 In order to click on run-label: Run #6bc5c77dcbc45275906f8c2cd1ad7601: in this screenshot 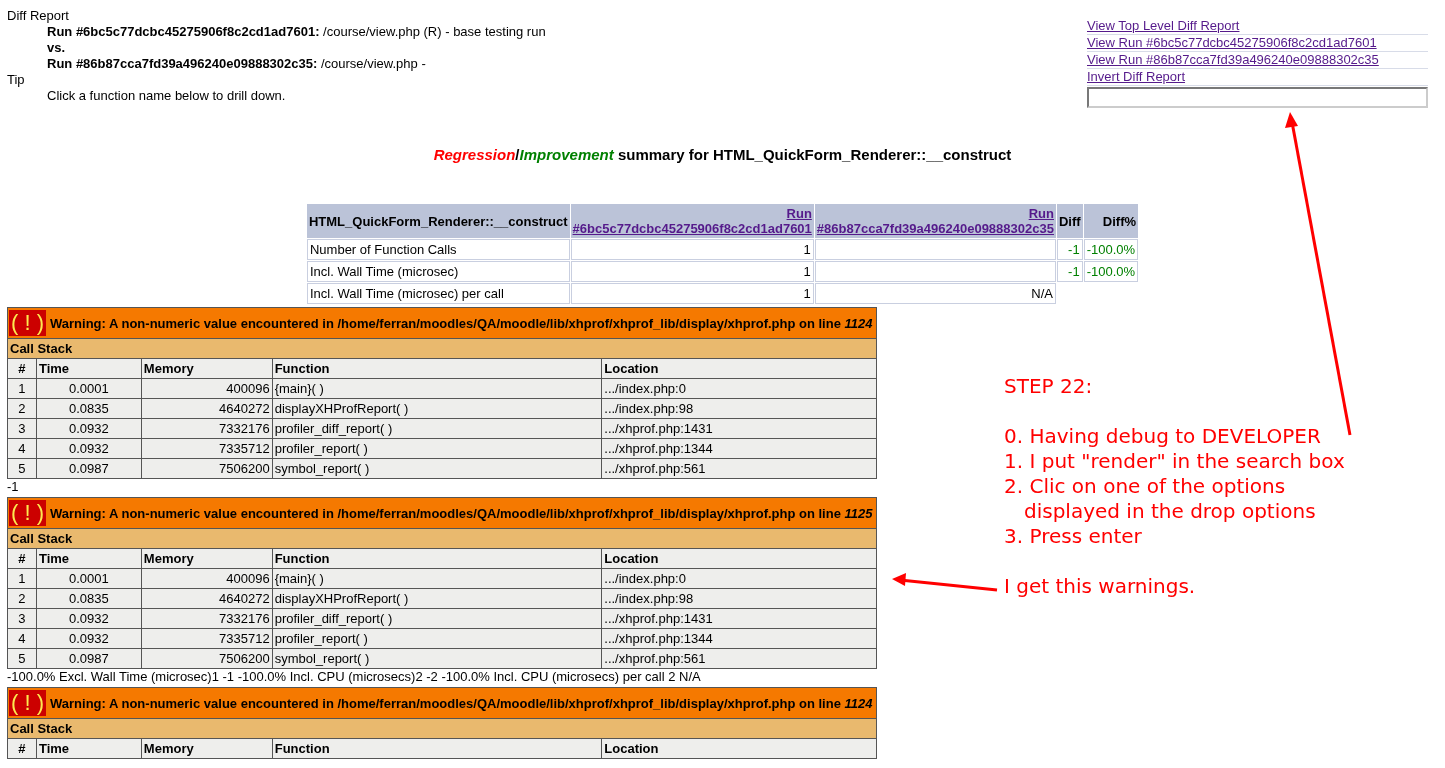, I will do `click(183, 31)`.